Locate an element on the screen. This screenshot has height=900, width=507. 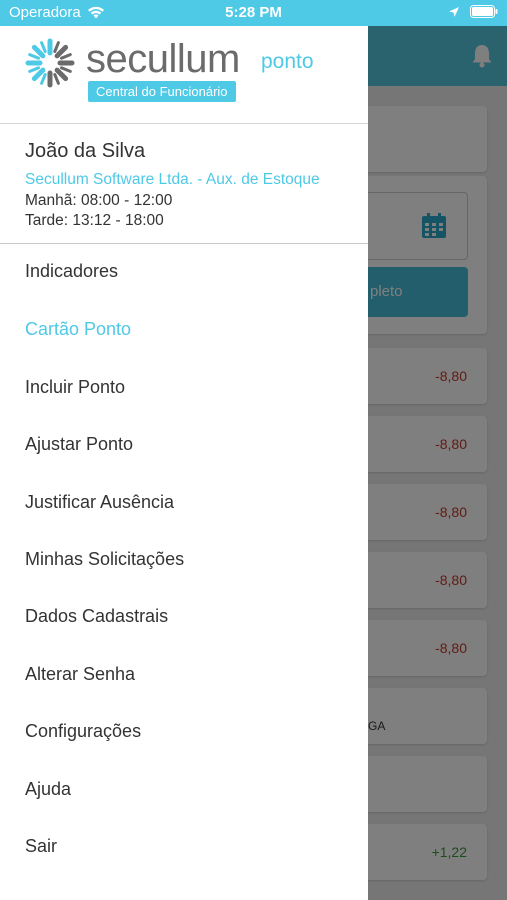
shift-morning: Manhã: 08:00 - 12:00 is located at coordinates (99, 200).